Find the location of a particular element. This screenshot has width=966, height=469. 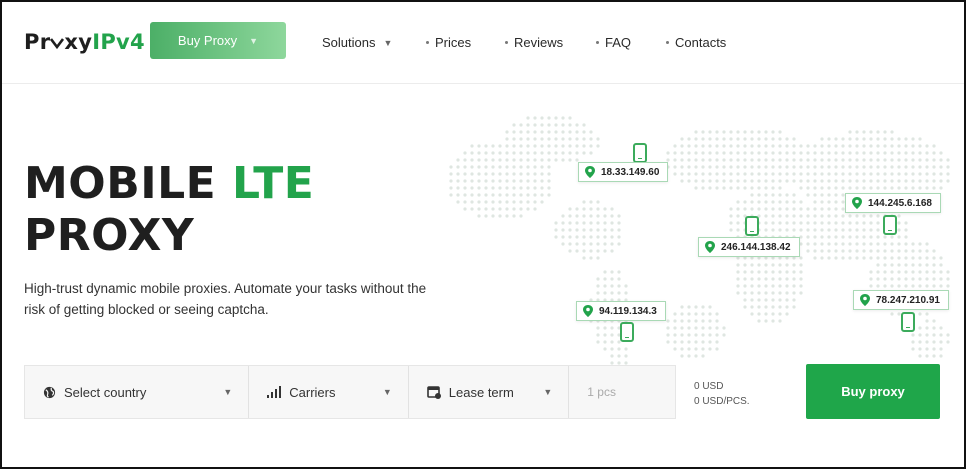

ip-tag: 246.144.138.42 is located at coordinates (749, 247).